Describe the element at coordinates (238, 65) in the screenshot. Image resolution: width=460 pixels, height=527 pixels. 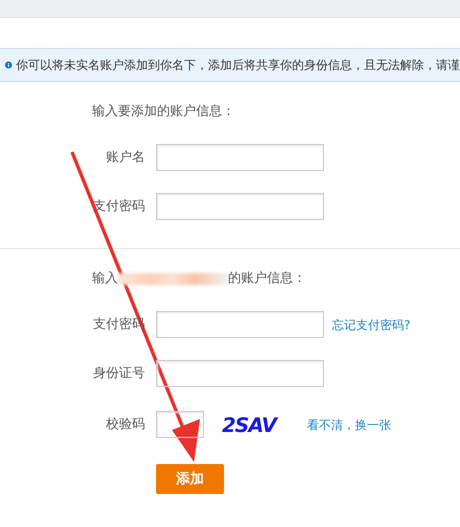
I see `notice-text: 你可以将未实名账户添加到你名下，添加后将共享你的身份信息，且无法解除，请谨` at that location.